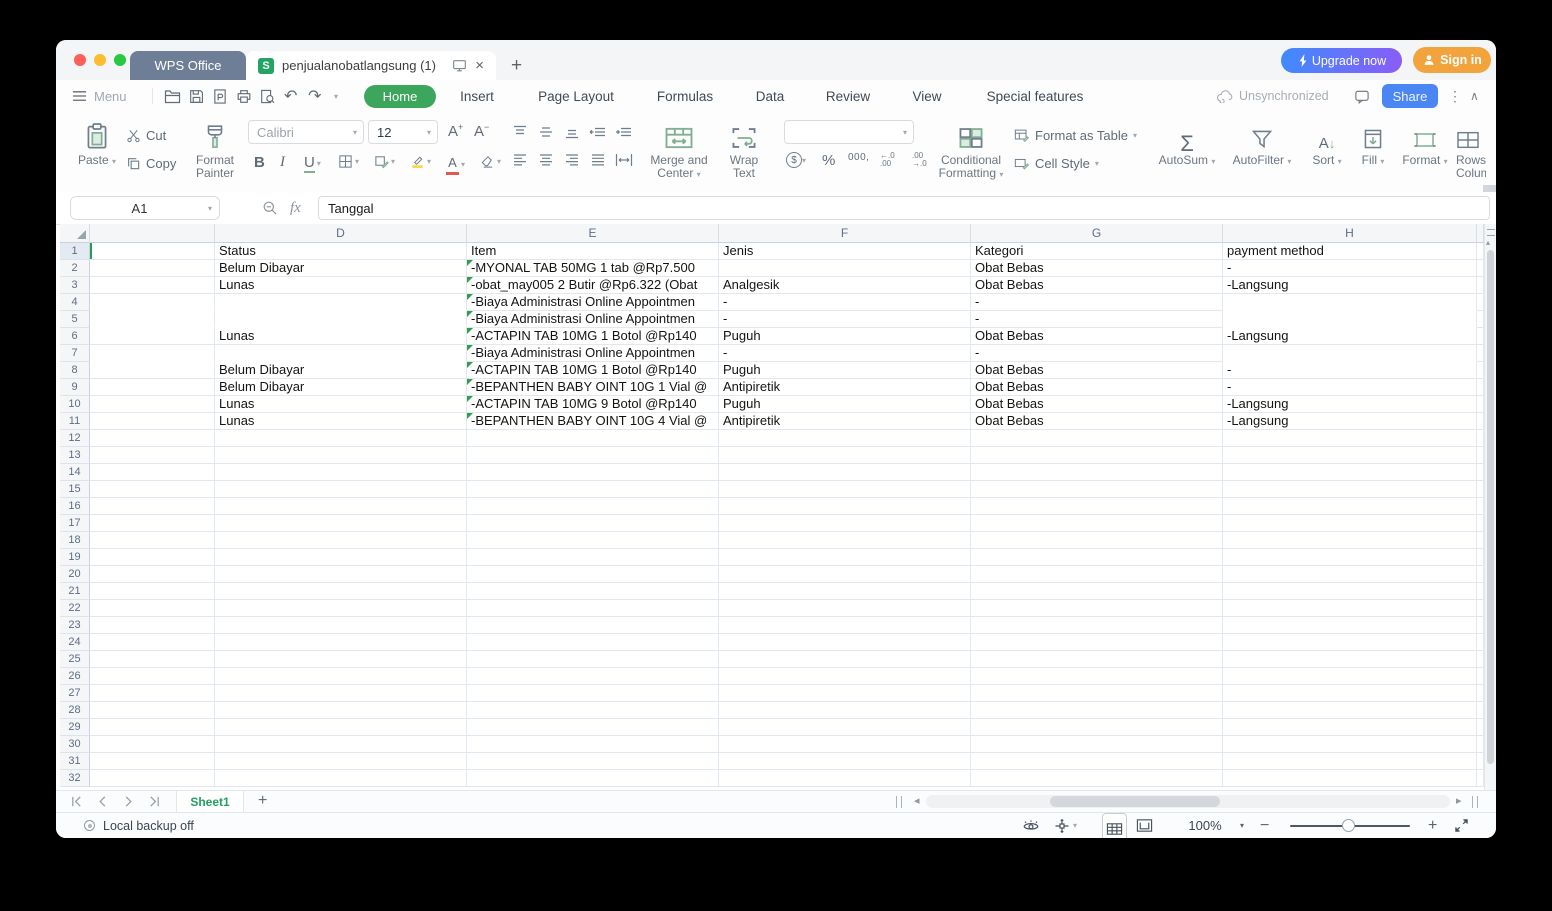 This screenshot has width=1552, height=911. What do you see at coordinates (220, 96) in the screenshot?
I see `export-pdf-icon` at bounding box center [220, 96].